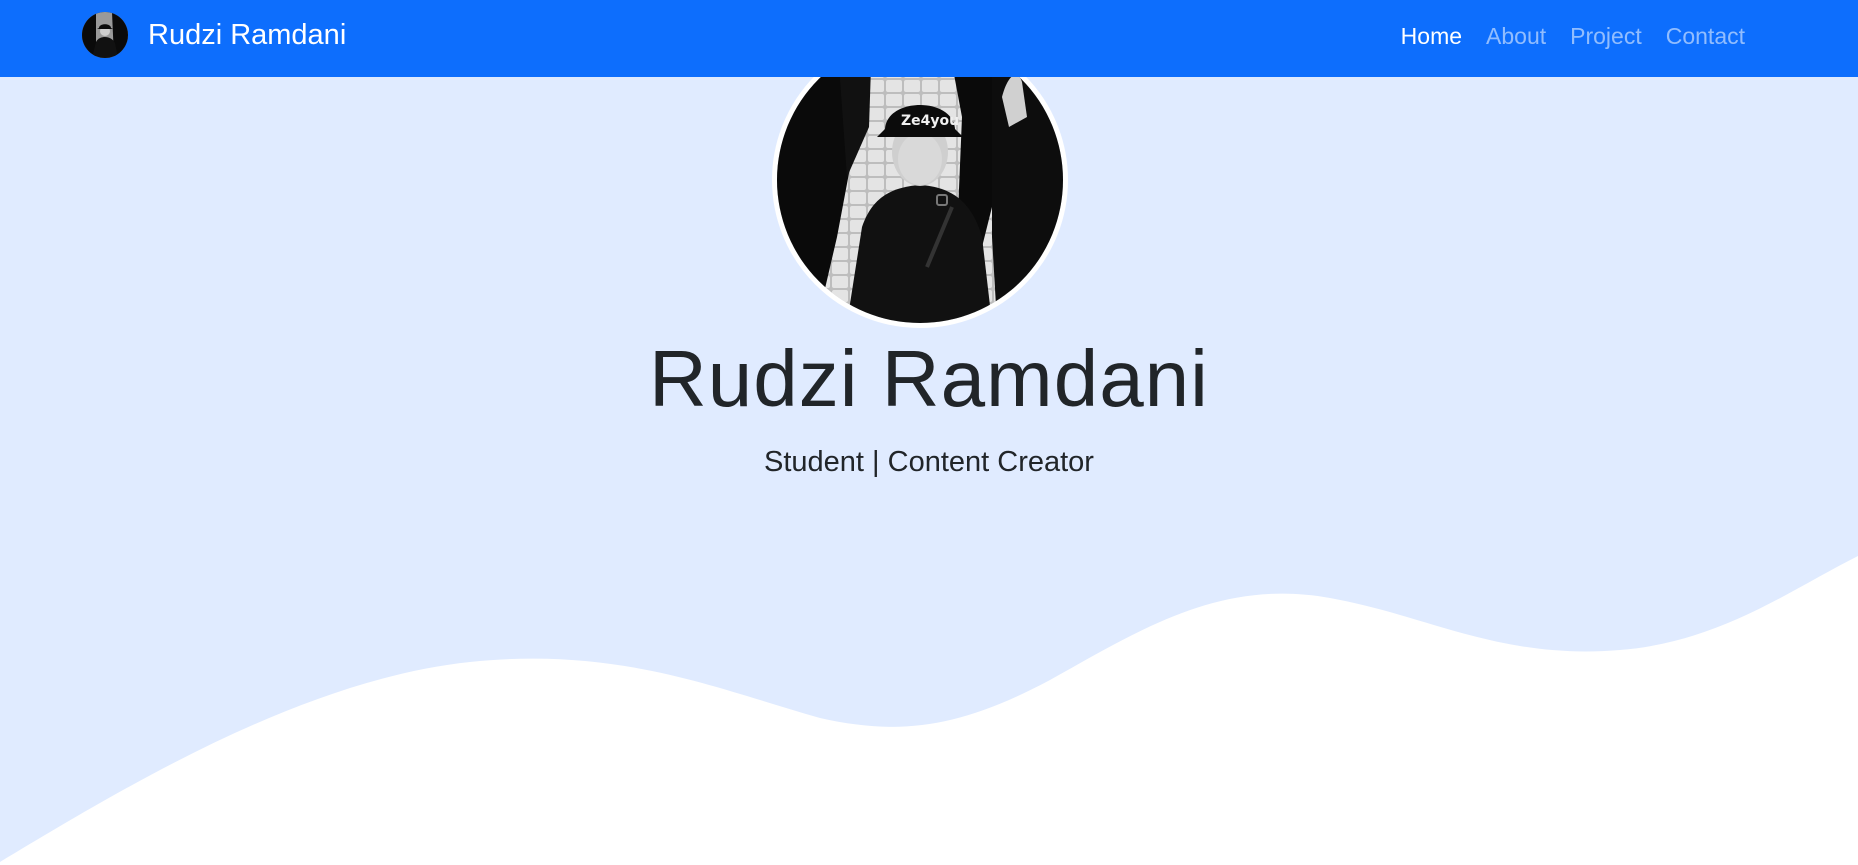 This screenshot has height=865, width=1858. What do you see at coordinates (929, 462) in the screenshot?
I see `hero-subtitle: Student | Content Creator` at bounding box center [929, 462].